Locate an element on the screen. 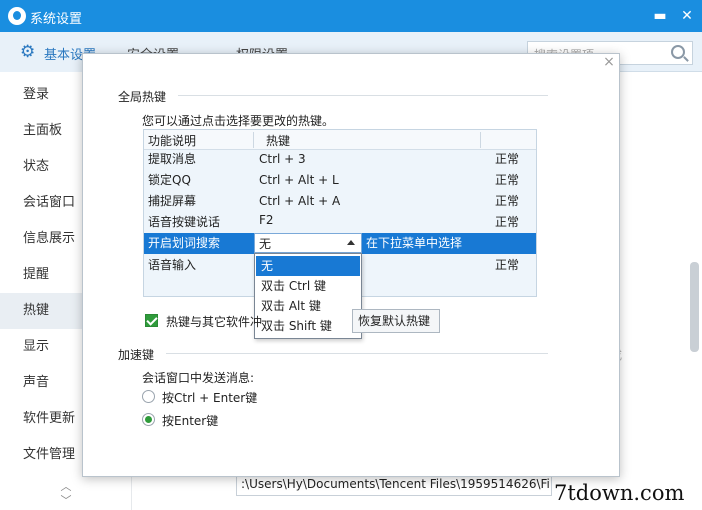 This screenshot has width=702, height=510. accelerator-section-title: 加速键 is located at coordinates (136, 355).